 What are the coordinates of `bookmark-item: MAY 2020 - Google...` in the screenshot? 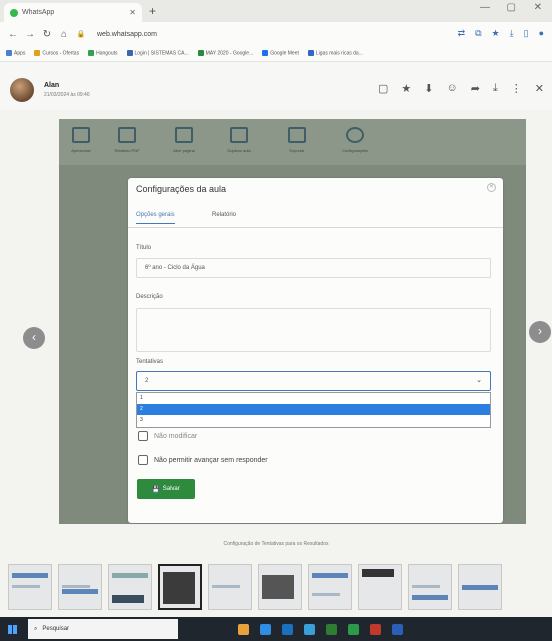 It's located at (225, 53).